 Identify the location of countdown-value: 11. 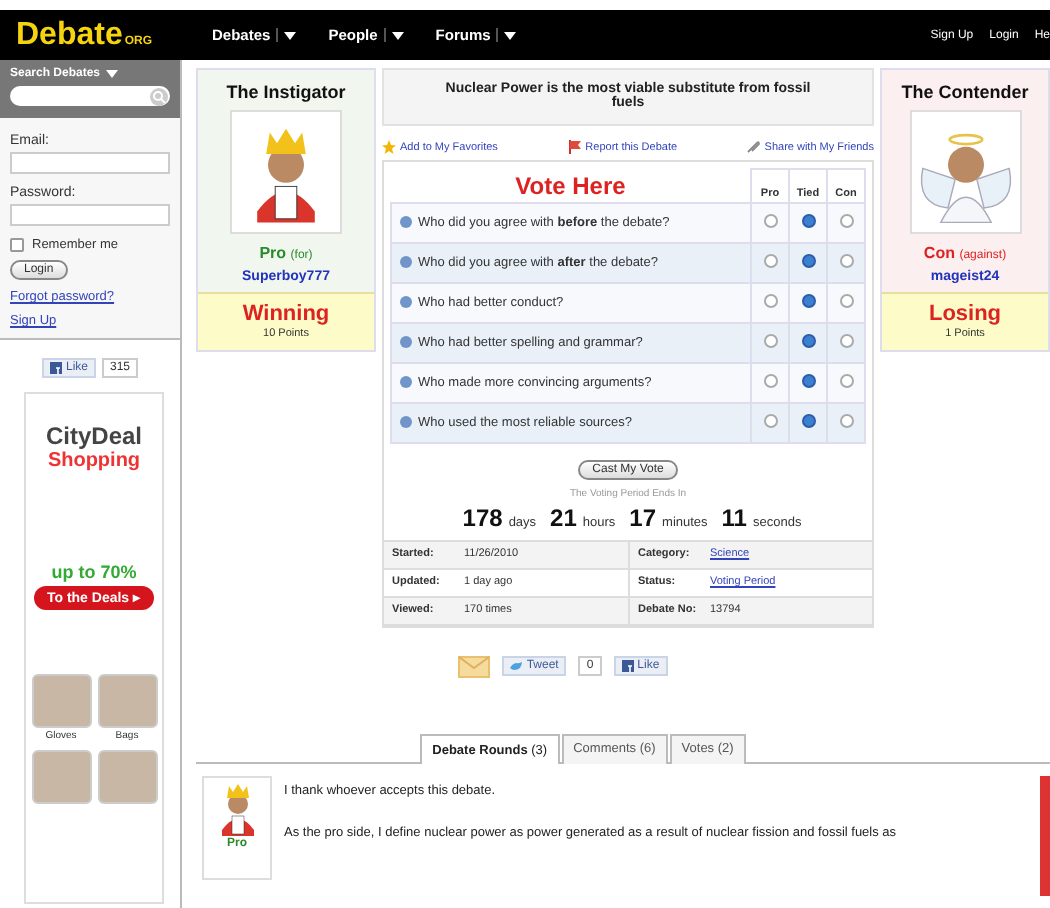
(734, 517).